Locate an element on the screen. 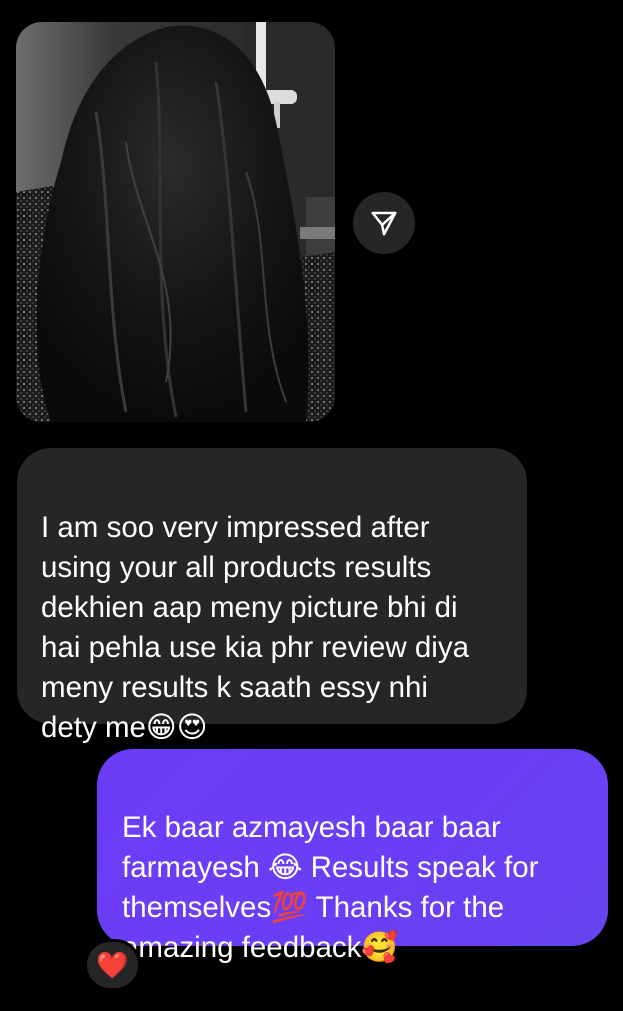 Image resolution: width=623 pixels, height=1011 pixels. share-button is located at coordinates (384, 223).